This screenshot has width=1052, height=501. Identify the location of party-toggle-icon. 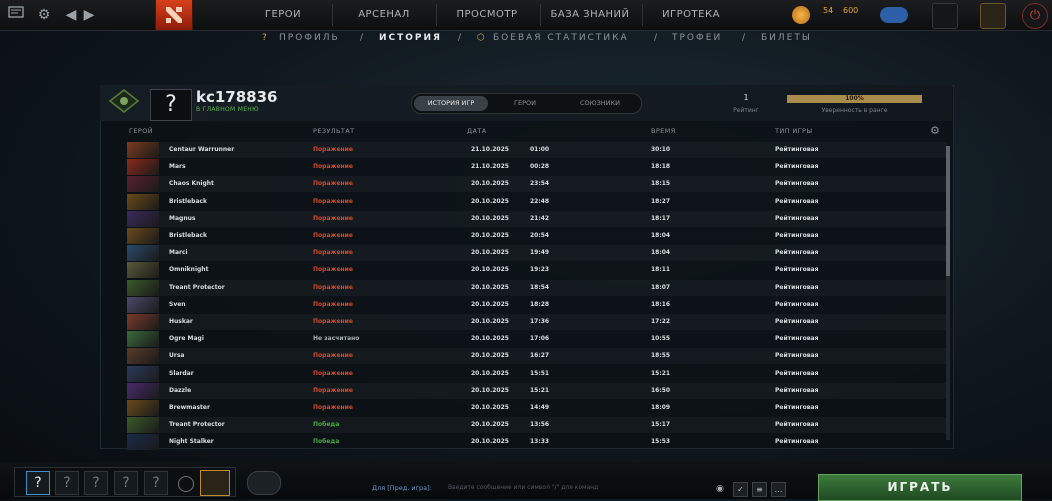
(186, 484).